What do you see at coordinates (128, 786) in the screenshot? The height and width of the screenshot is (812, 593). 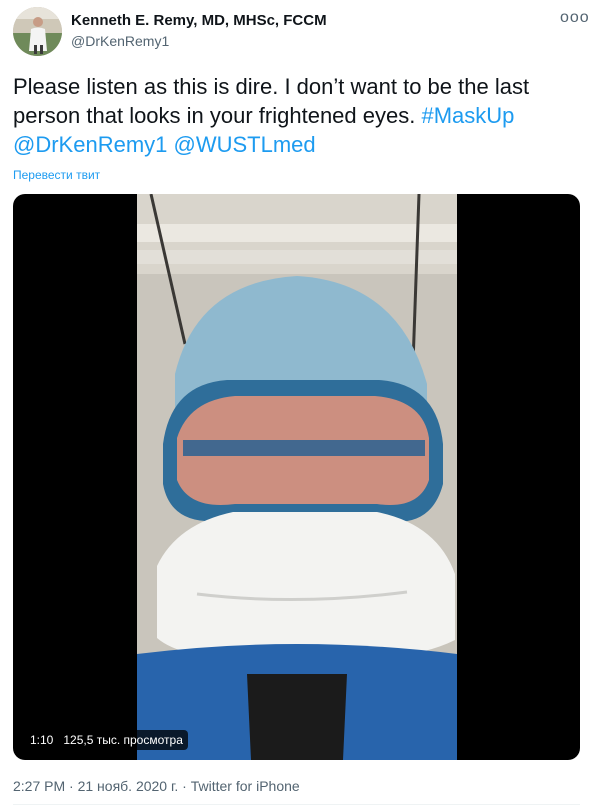 I see `tweet-date: 21 нояб. 2020 г.` at bounding box center [128, 786].